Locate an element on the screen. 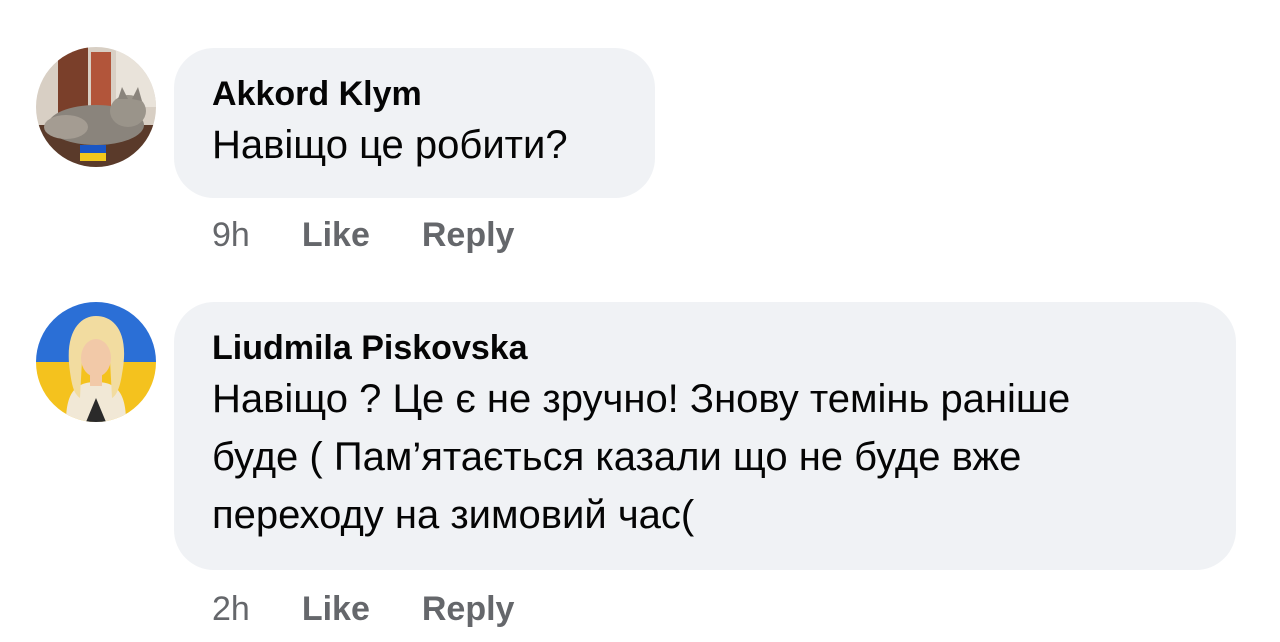 This screenshot has height=642, width=1280. comment-author: Akkord Klym is located at coordinates (414, 94).